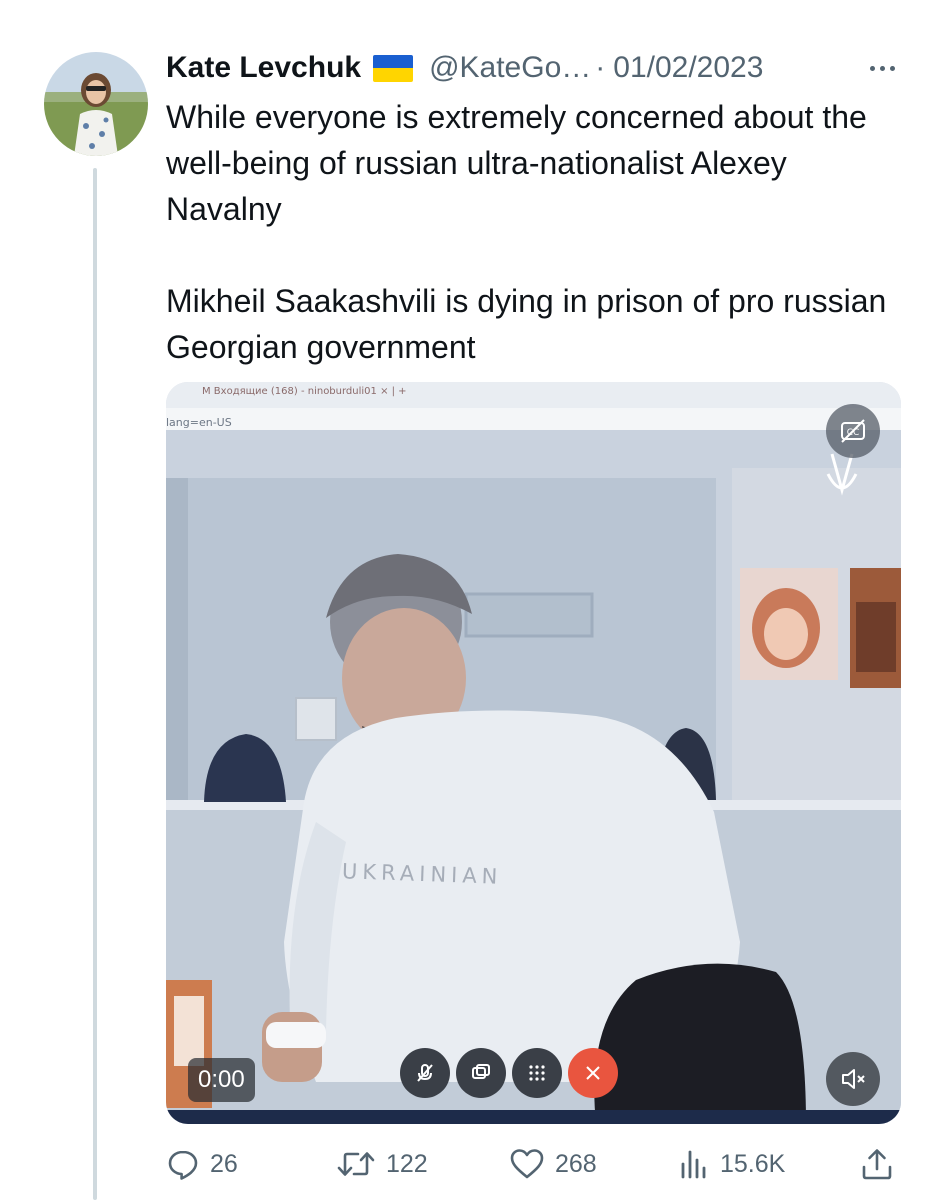 Image resolution: width=945 pixels, height=1200 pixels. I want to click on share-upload-icon, so click(877, 1164).